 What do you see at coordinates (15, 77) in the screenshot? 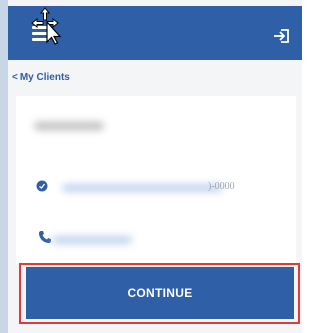
I see `chevron-left-icon: <` at bounding box center [15, 77].